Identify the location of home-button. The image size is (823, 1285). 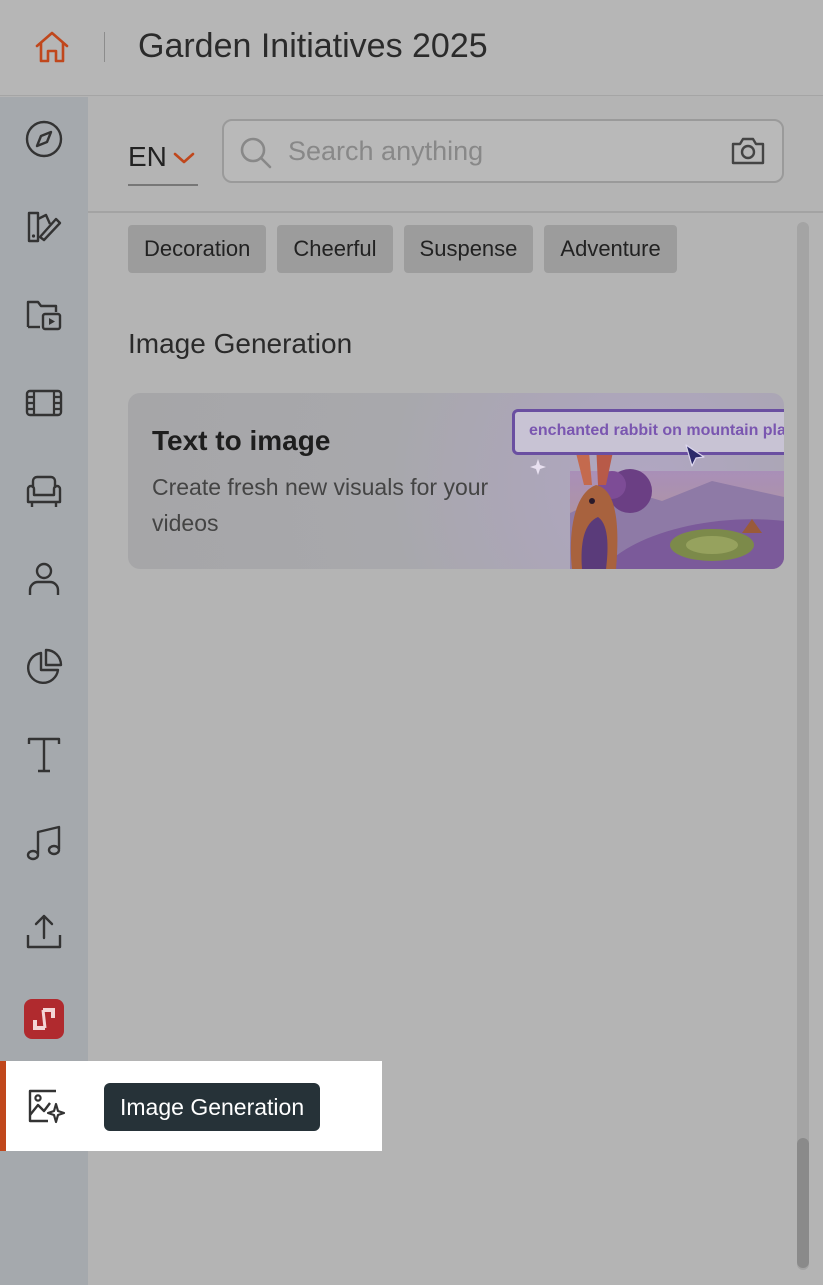
(52, 47).